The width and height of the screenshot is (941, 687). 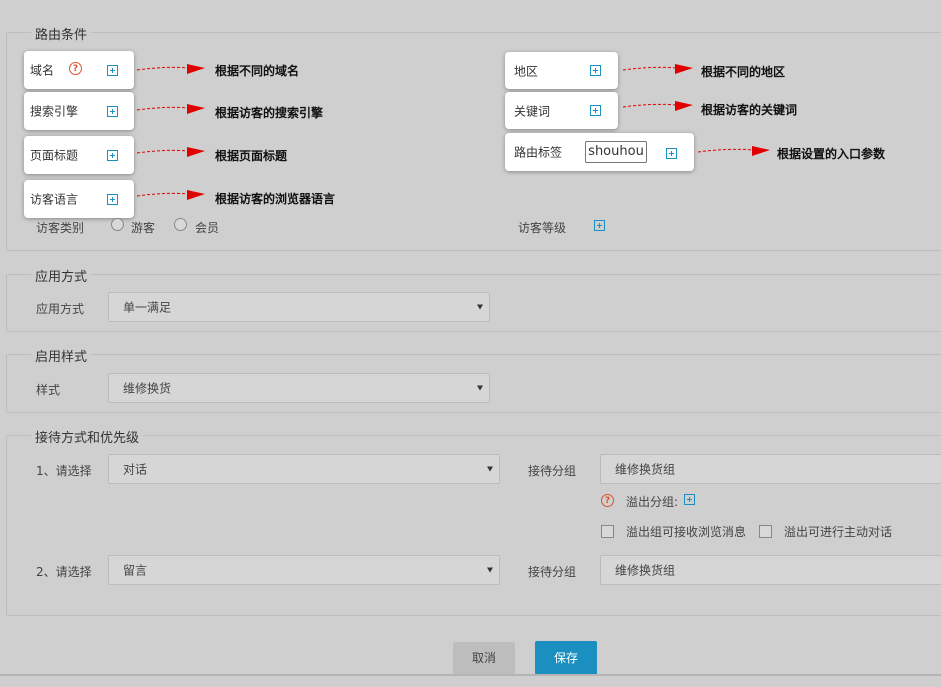 What do you see at coordinates (117, 224) in the screenshot?
I see `visitor-type-guest-radio` at bounding box center [117, 224].